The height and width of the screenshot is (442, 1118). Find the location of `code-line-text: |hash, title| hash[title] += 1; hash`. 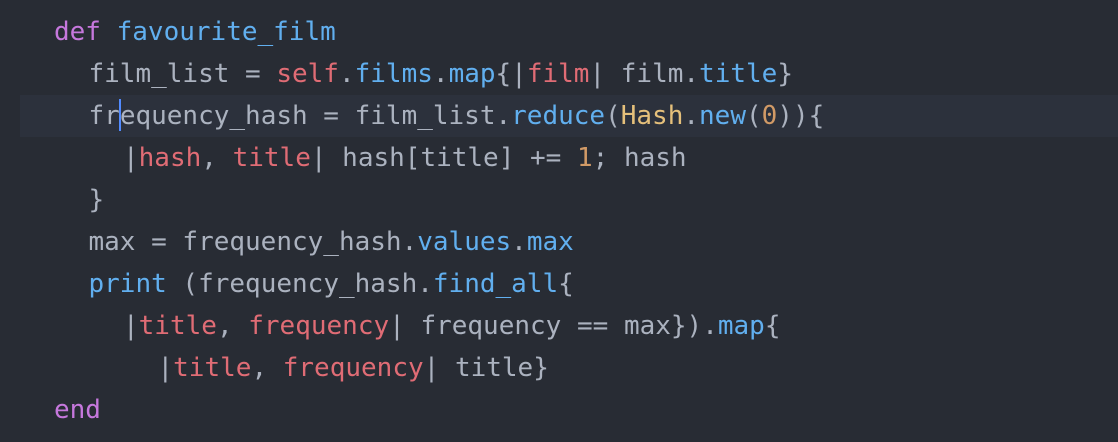

code-line-text: |hash, title| hash[title] += 1; hash is located at coordinates (405, 158).